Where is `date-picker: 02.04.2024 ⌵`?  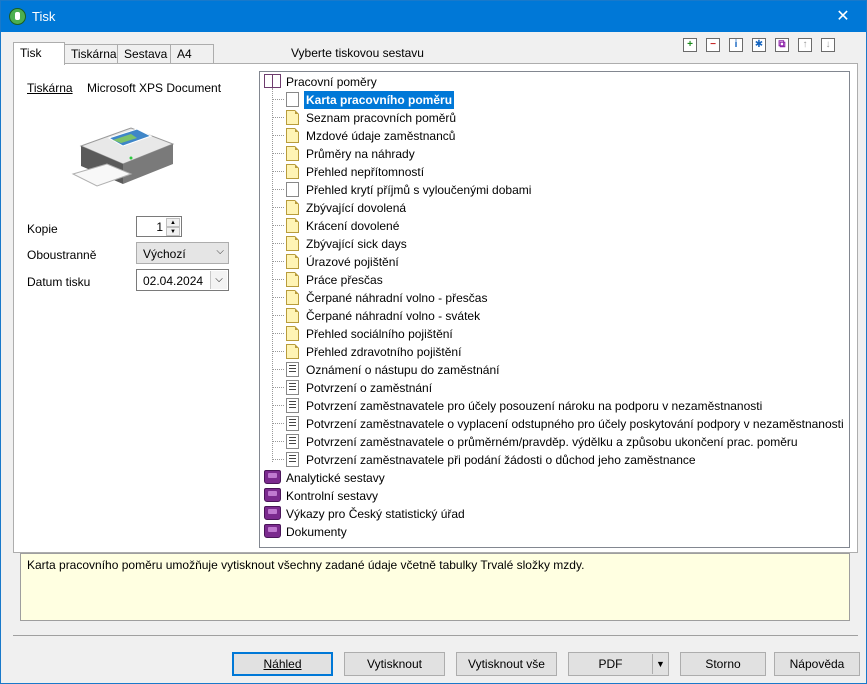 date-picker: 02.04.2024 ⌵ is located at coordinates (182, 280).